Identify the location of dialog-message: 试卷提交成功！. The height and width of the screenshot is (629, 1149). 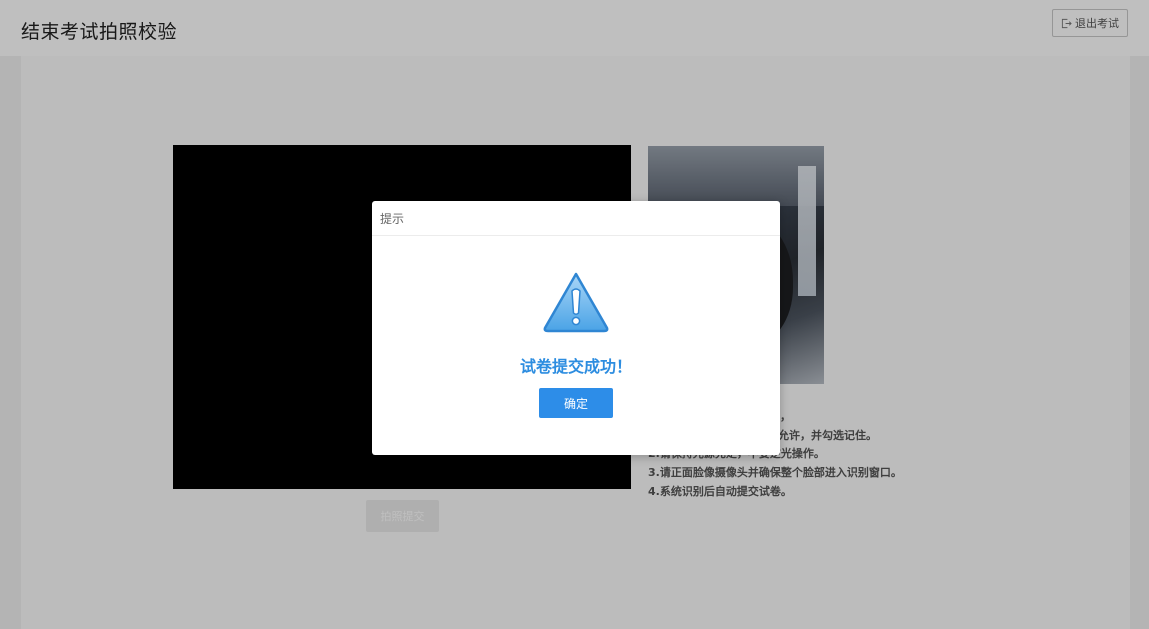
(575, 366).